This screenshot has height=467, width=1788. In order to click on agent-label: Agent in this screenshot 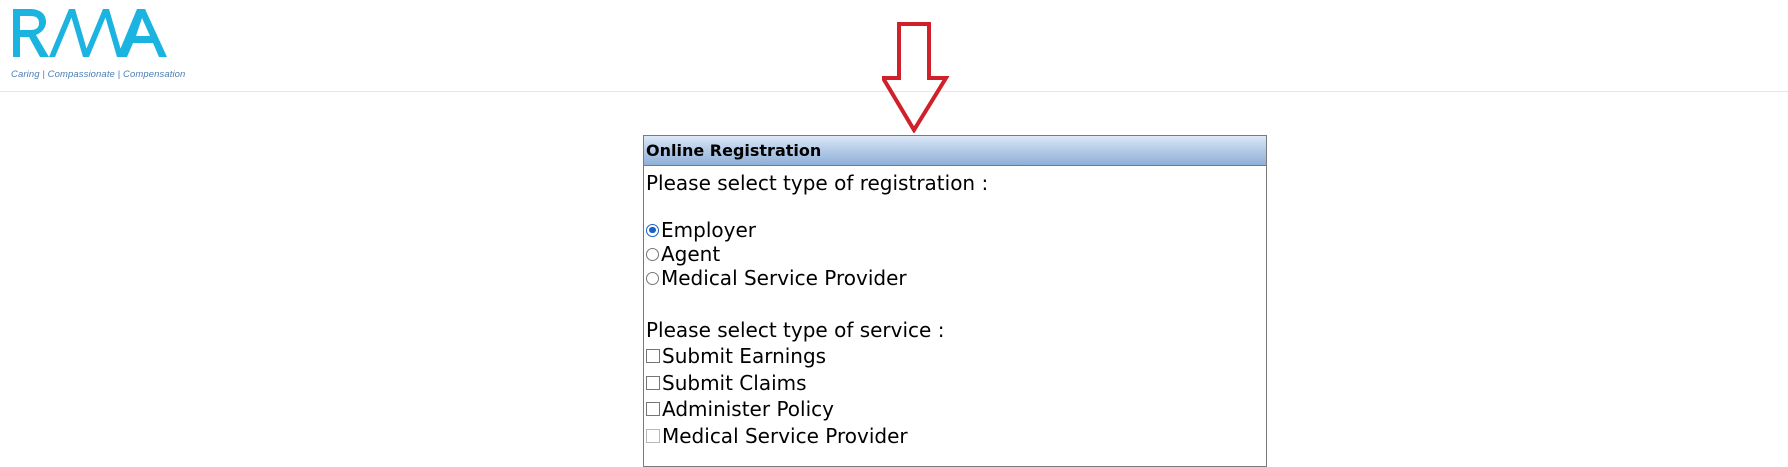, I will do `click(690, 254)`.